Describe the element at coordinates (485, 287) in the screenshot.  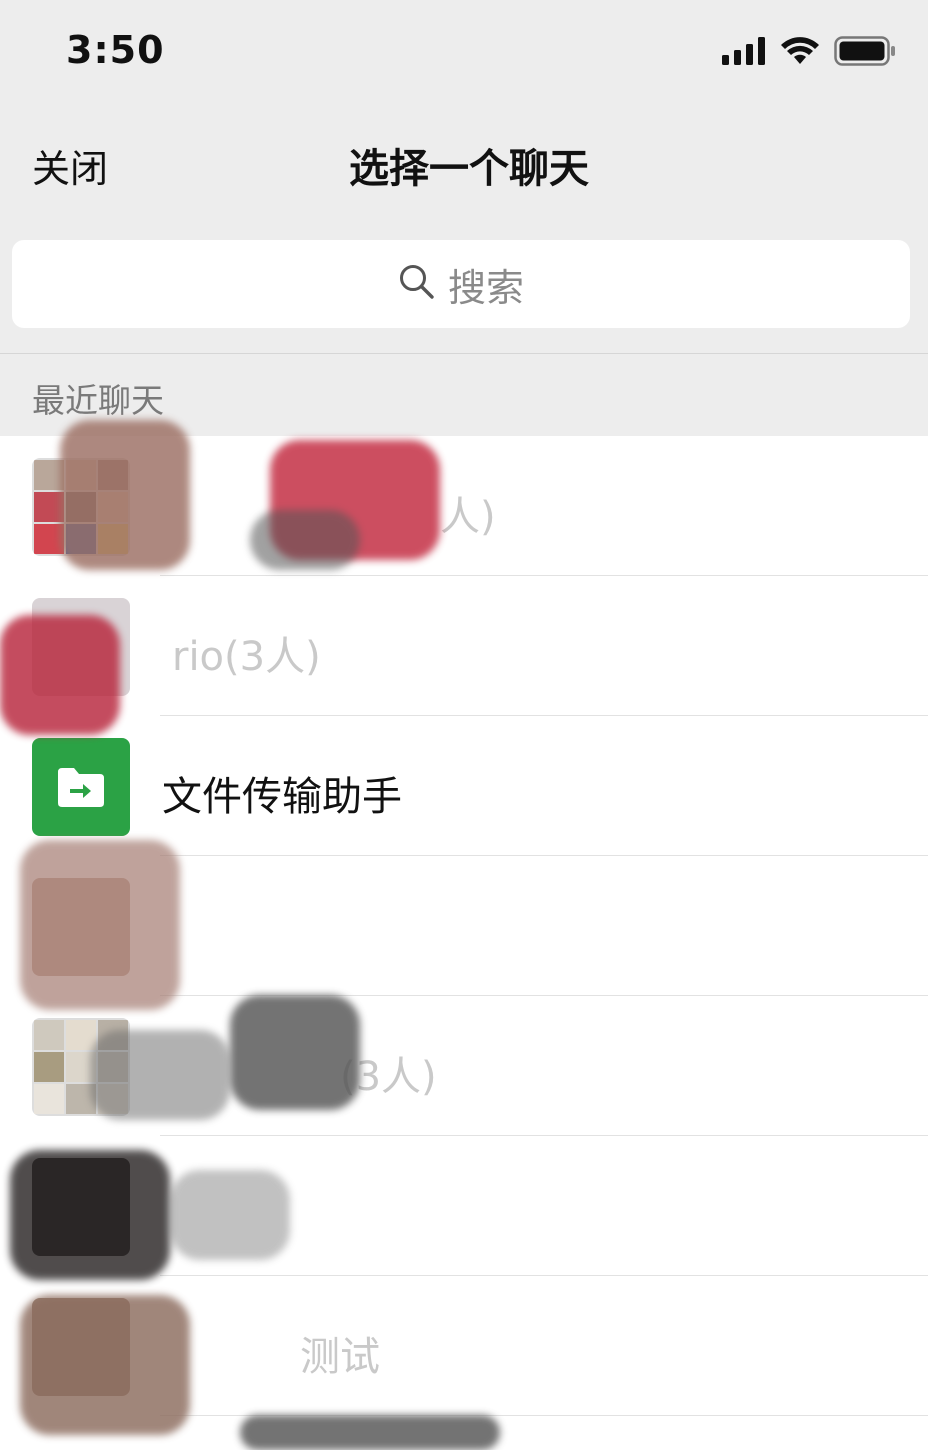
I see `search-placeholder: 搜索` at that location.